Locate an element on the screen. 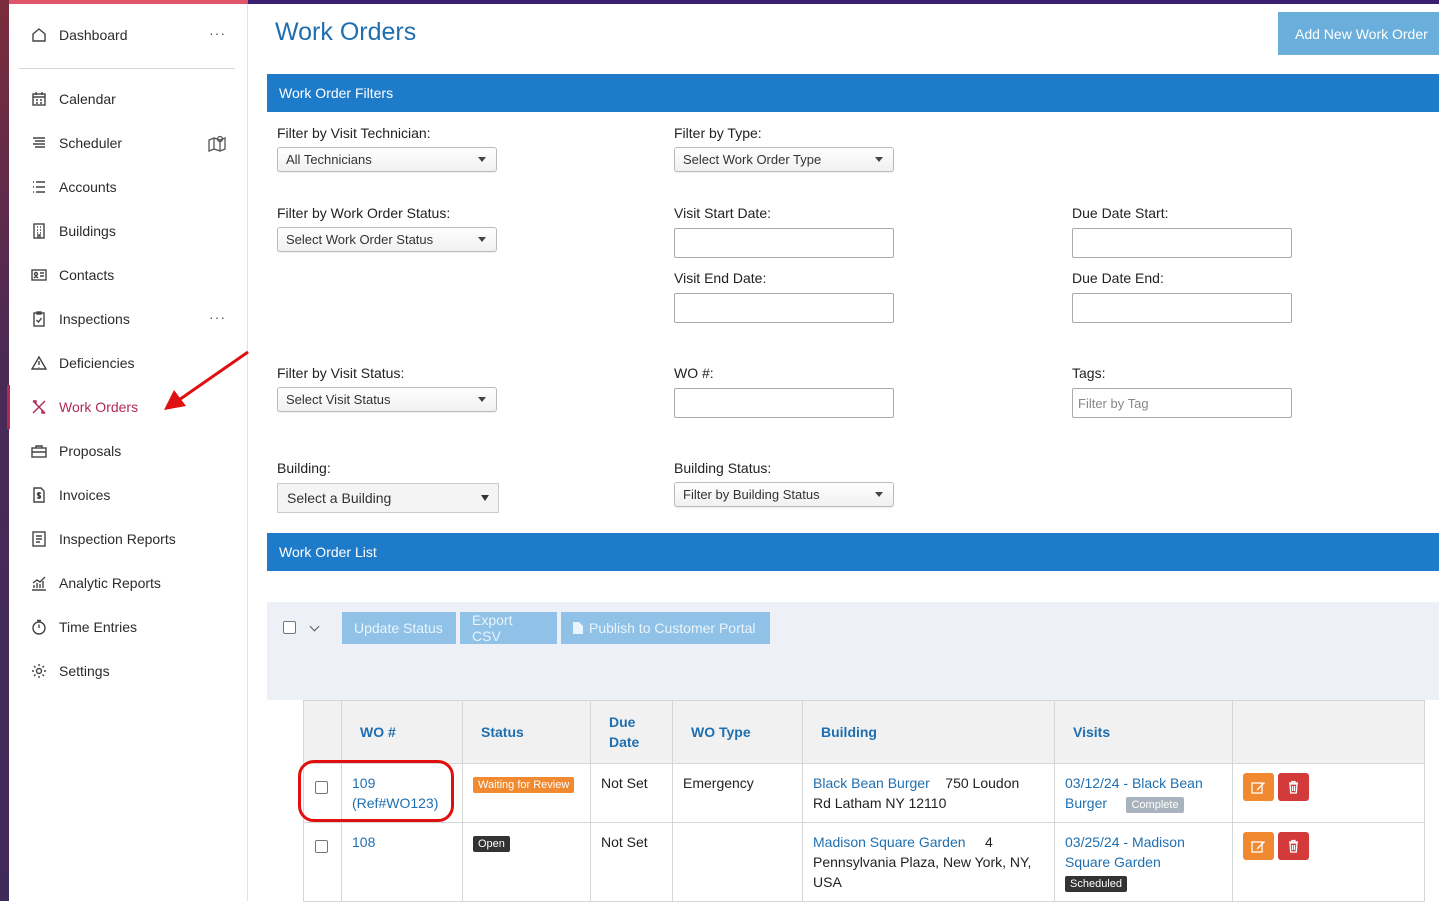  column-header-actions is located at coordinates (1328, 732).